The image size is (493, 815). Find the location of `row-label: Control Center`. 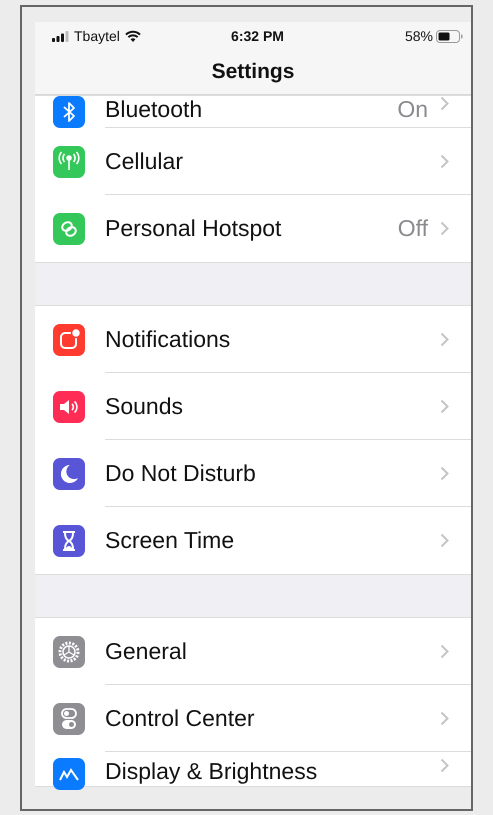

row-label: Control Center is located at coordinates (180, 718).